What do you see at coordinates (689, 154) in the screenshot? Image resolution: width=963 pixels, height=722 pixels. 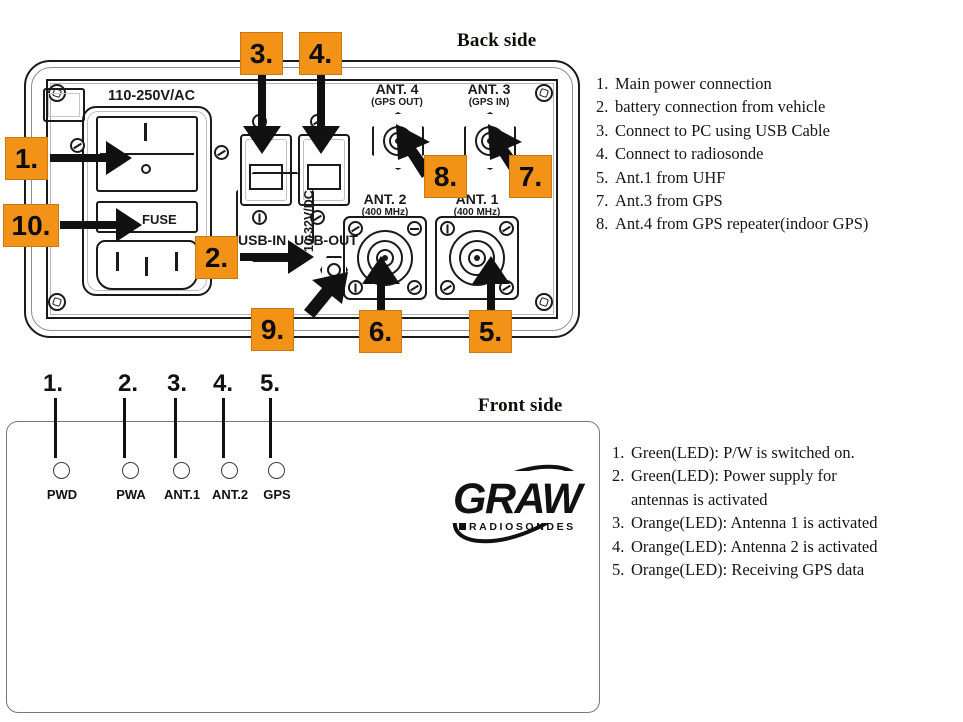 I see `list-item-text: Connect to radiosonde` at bounding box center [689, 154].